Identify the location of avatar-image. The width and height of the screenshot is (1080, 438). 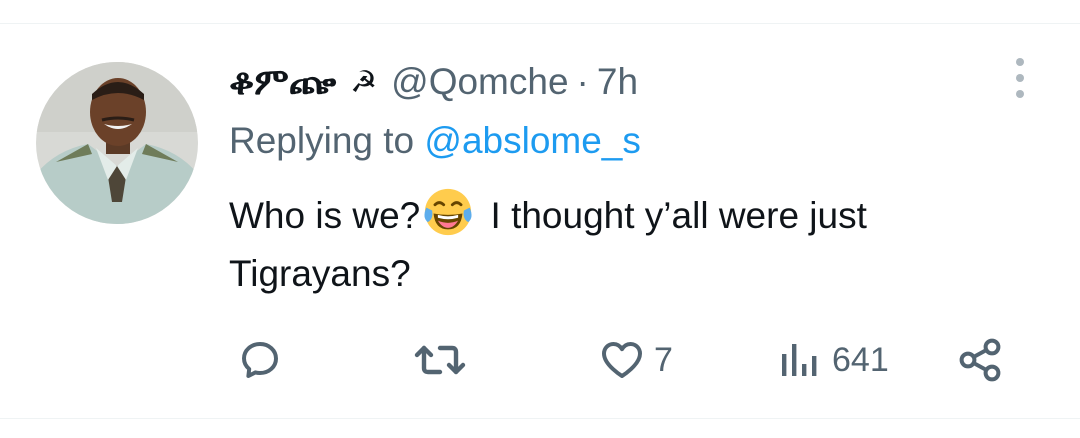
(117, 143).